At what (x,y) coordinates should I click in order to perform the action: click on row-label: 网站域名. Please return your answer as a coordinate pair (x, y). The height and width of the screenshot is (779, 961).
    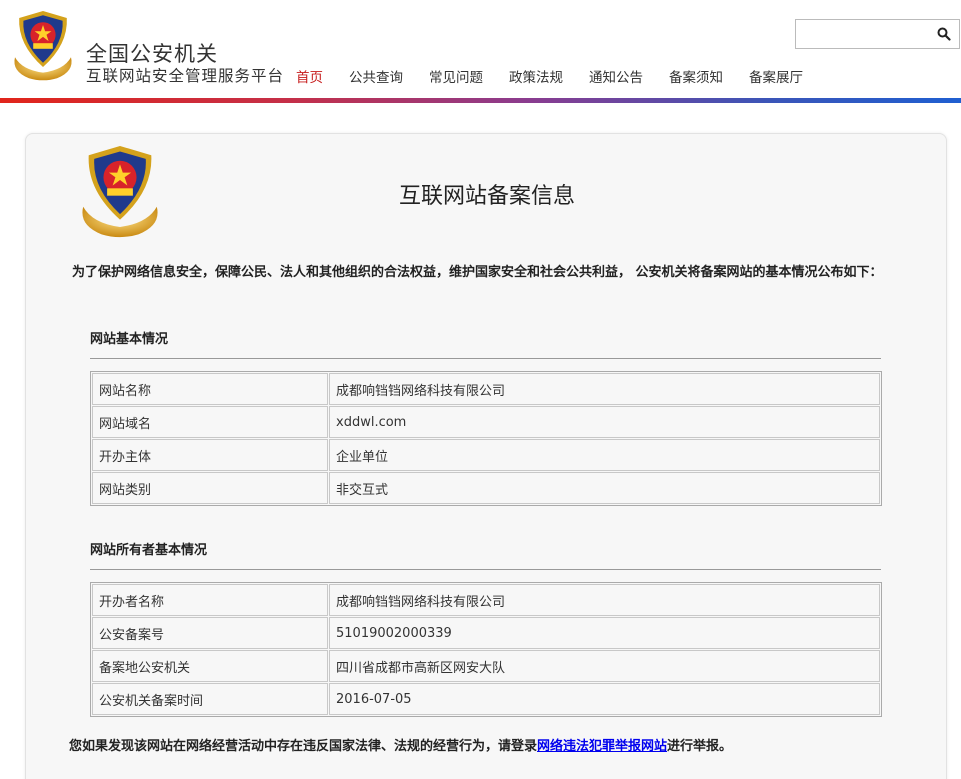
    Looking at the image, I should click on (210, 422).